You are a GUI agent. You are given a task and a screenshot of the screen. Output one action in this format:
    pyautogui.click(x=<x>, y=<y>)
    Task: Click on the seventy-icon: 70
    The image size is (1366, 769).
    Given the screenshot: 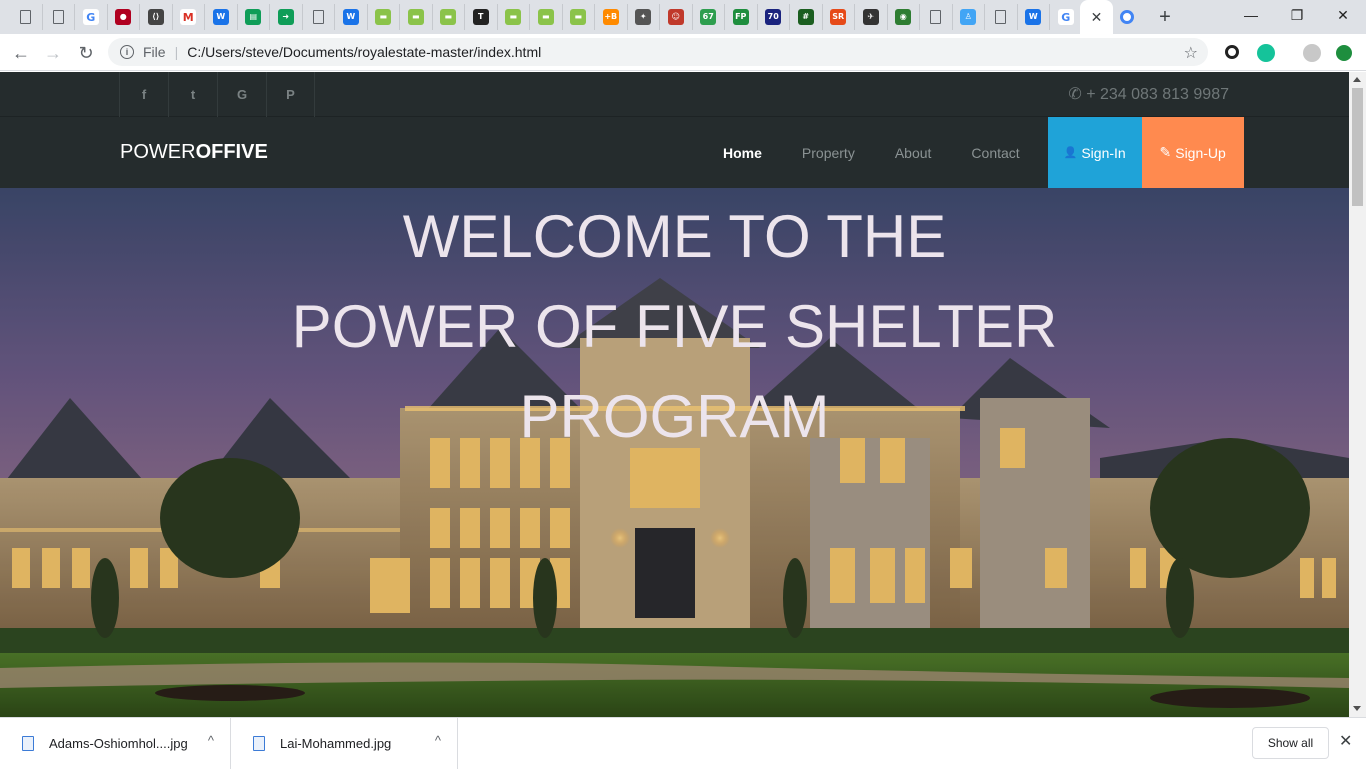 What is the action you would take?
    pyautogui.click(x=773, y=17)
    